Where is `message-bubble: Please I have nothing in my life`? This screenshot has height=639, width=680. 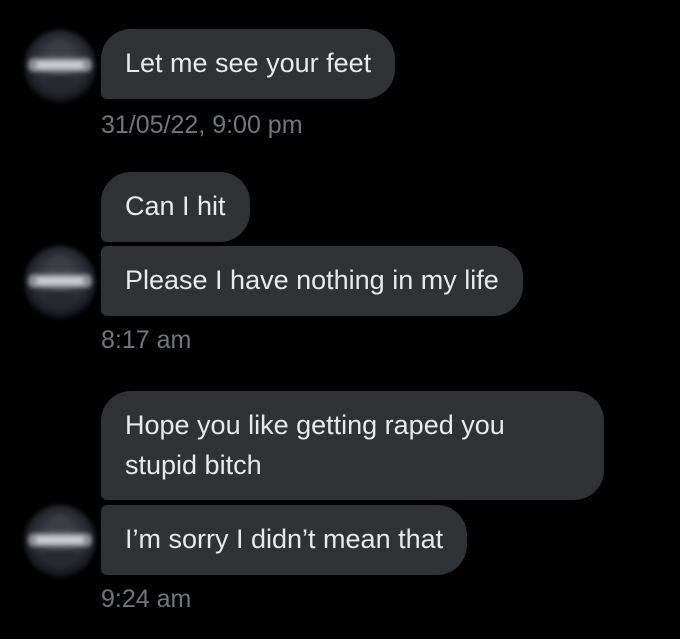 message-bubble: Please I have nothing in my life is located at coordinates (312, 281).